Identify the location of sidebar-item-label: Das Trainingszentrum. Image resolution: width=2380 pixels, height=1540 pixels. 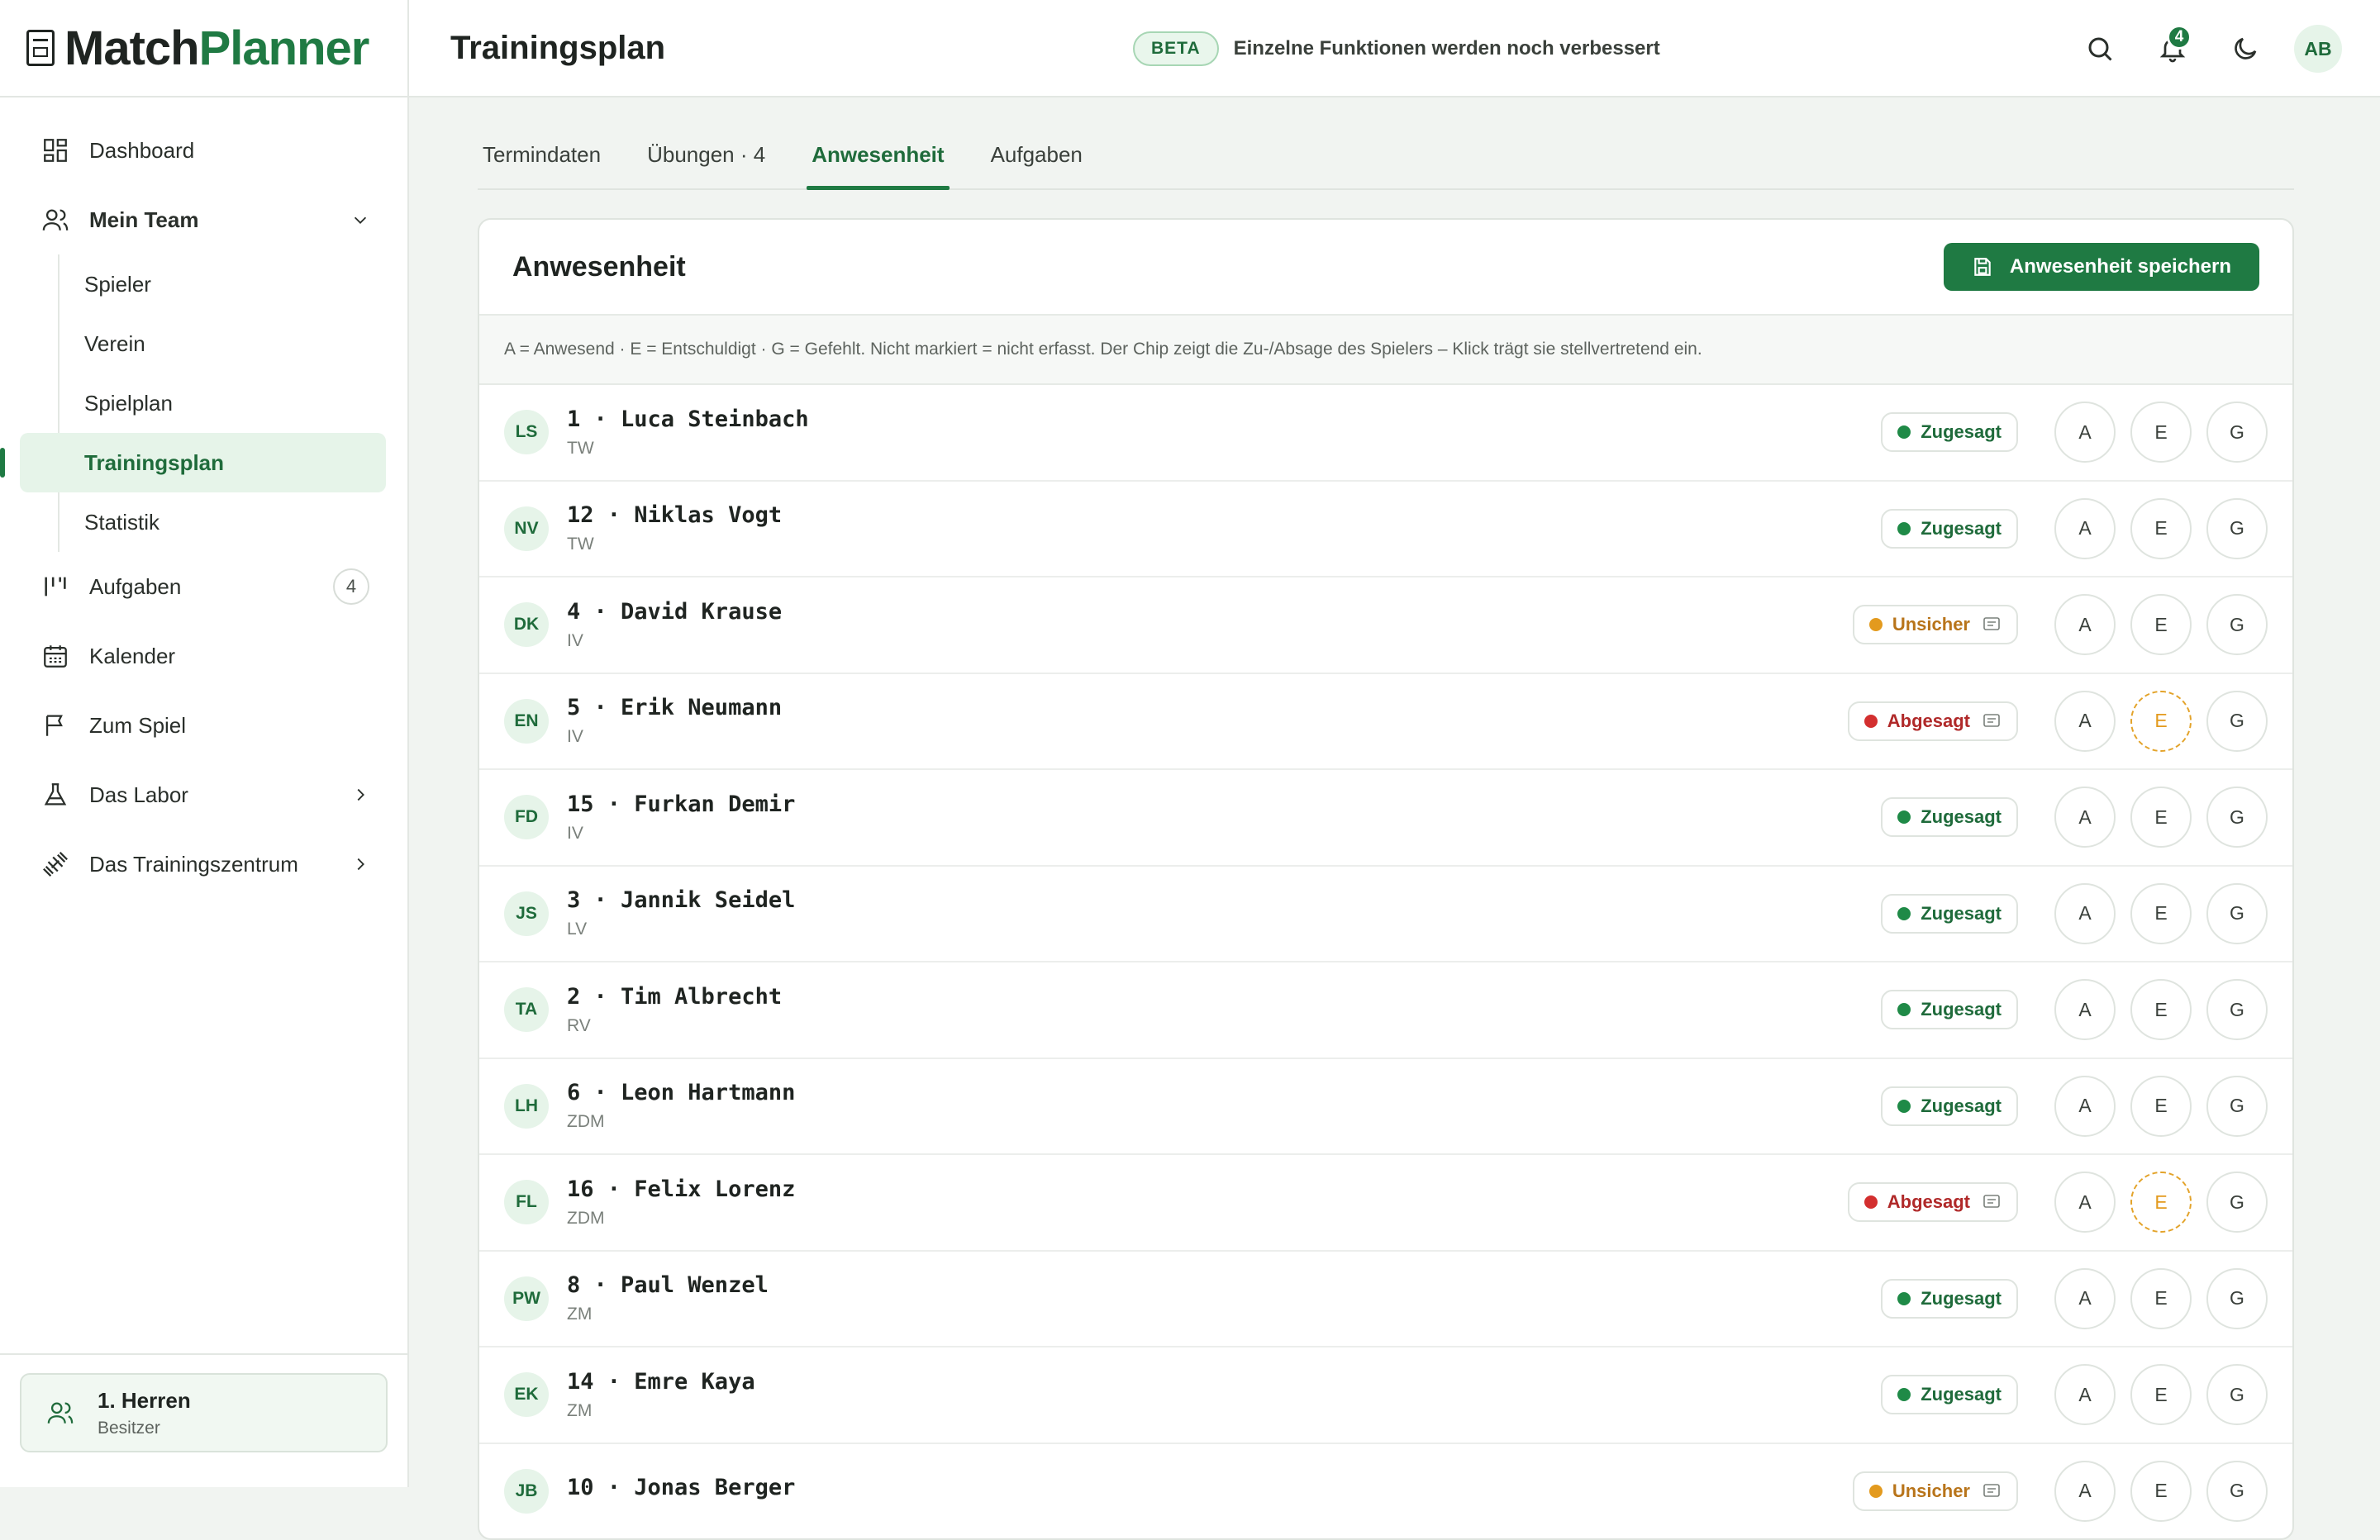
(220, 864).